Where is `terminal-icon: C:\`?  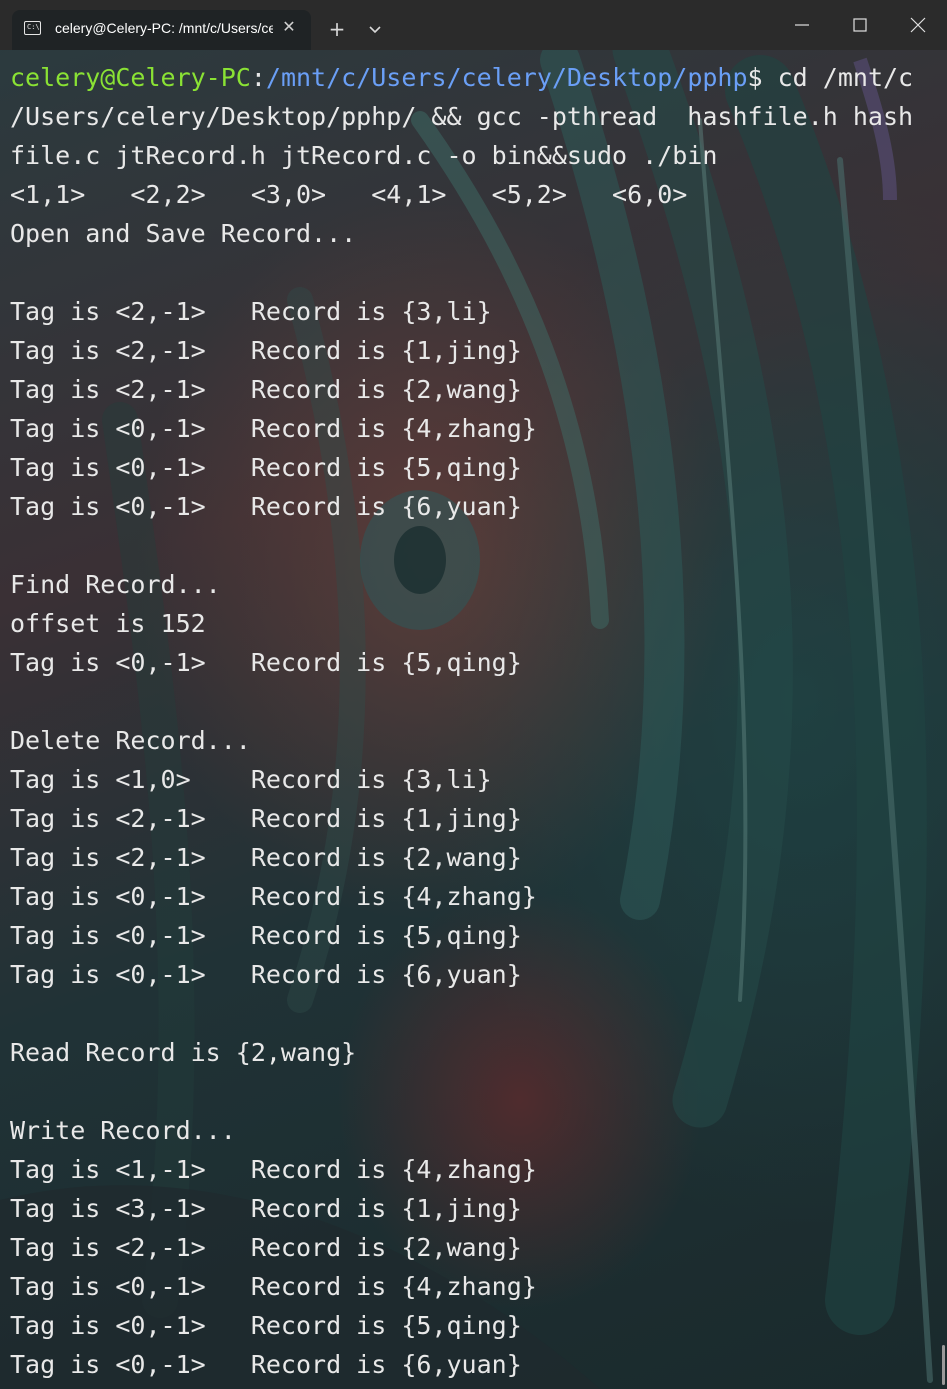
terminal-icon: C:\ is located at coordinates (32, 28).